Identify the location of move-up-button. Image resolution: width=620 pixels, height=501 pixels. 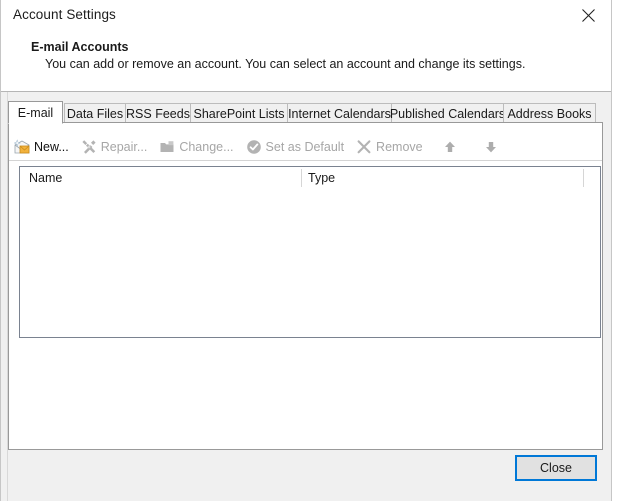
(452, 147).